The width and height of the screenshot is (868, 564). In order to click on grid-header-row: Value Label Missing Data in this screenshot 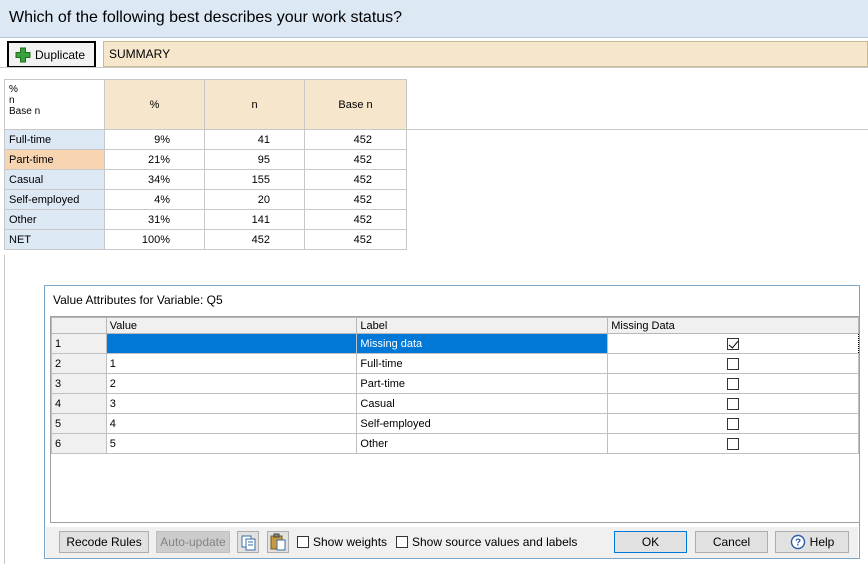, I will do `click(455, 325)`.